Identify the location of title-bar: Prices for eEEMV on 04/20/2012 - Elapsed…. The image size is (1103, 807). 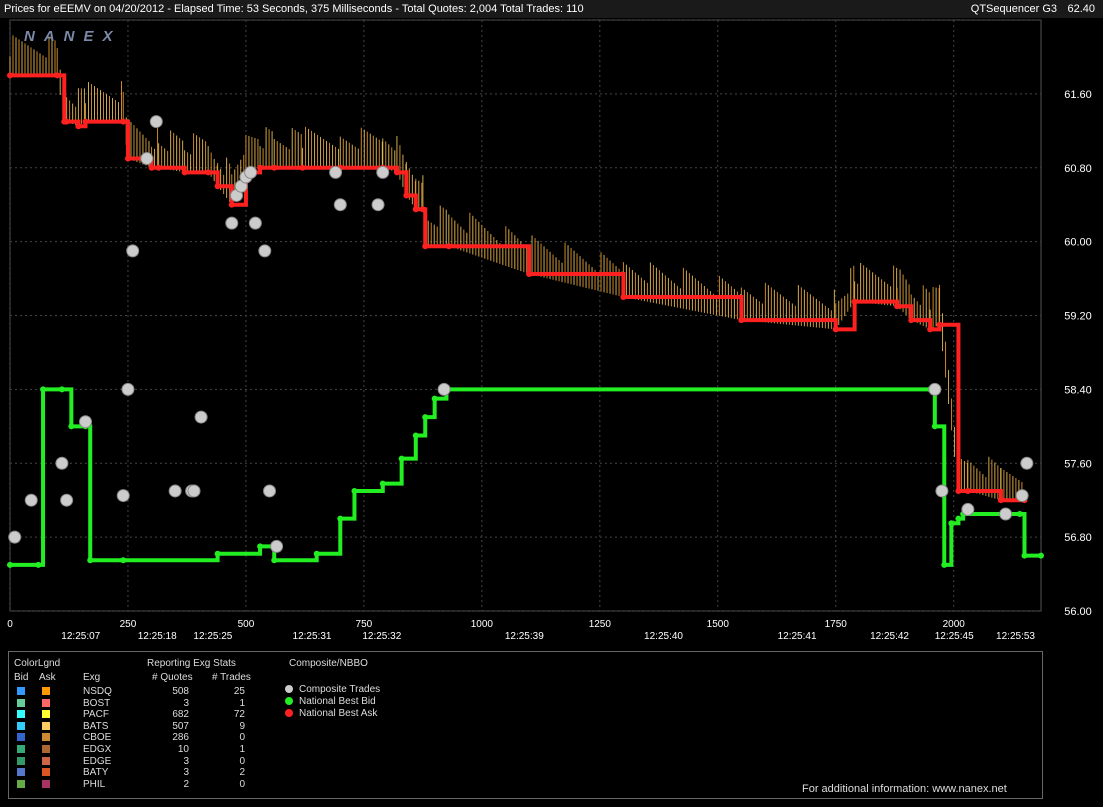
(551, 9).